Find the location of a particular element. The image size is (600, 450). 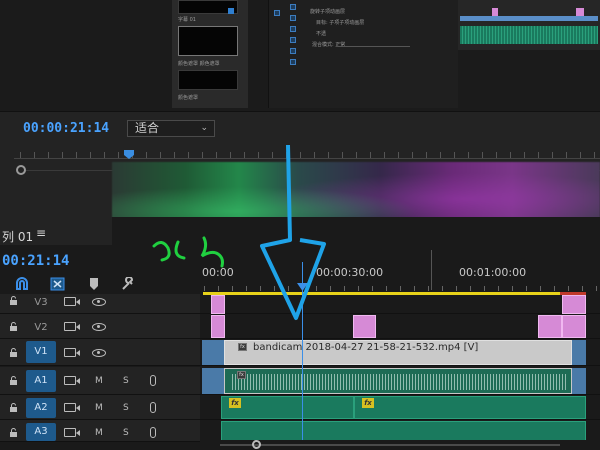

hamburger-icon: ≡ is located at coordinates (41, 233).